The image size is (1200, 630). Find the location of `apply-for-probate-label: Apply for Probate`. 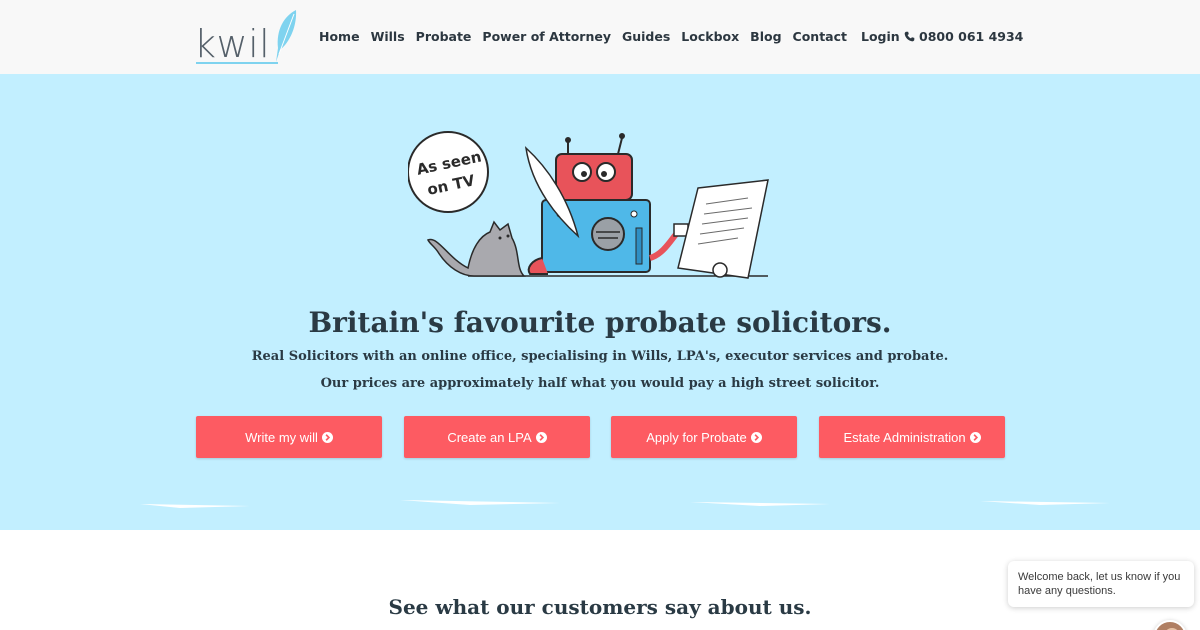

apply-for-probate-label: Apply for Probate is located at coordinates (696, 437).